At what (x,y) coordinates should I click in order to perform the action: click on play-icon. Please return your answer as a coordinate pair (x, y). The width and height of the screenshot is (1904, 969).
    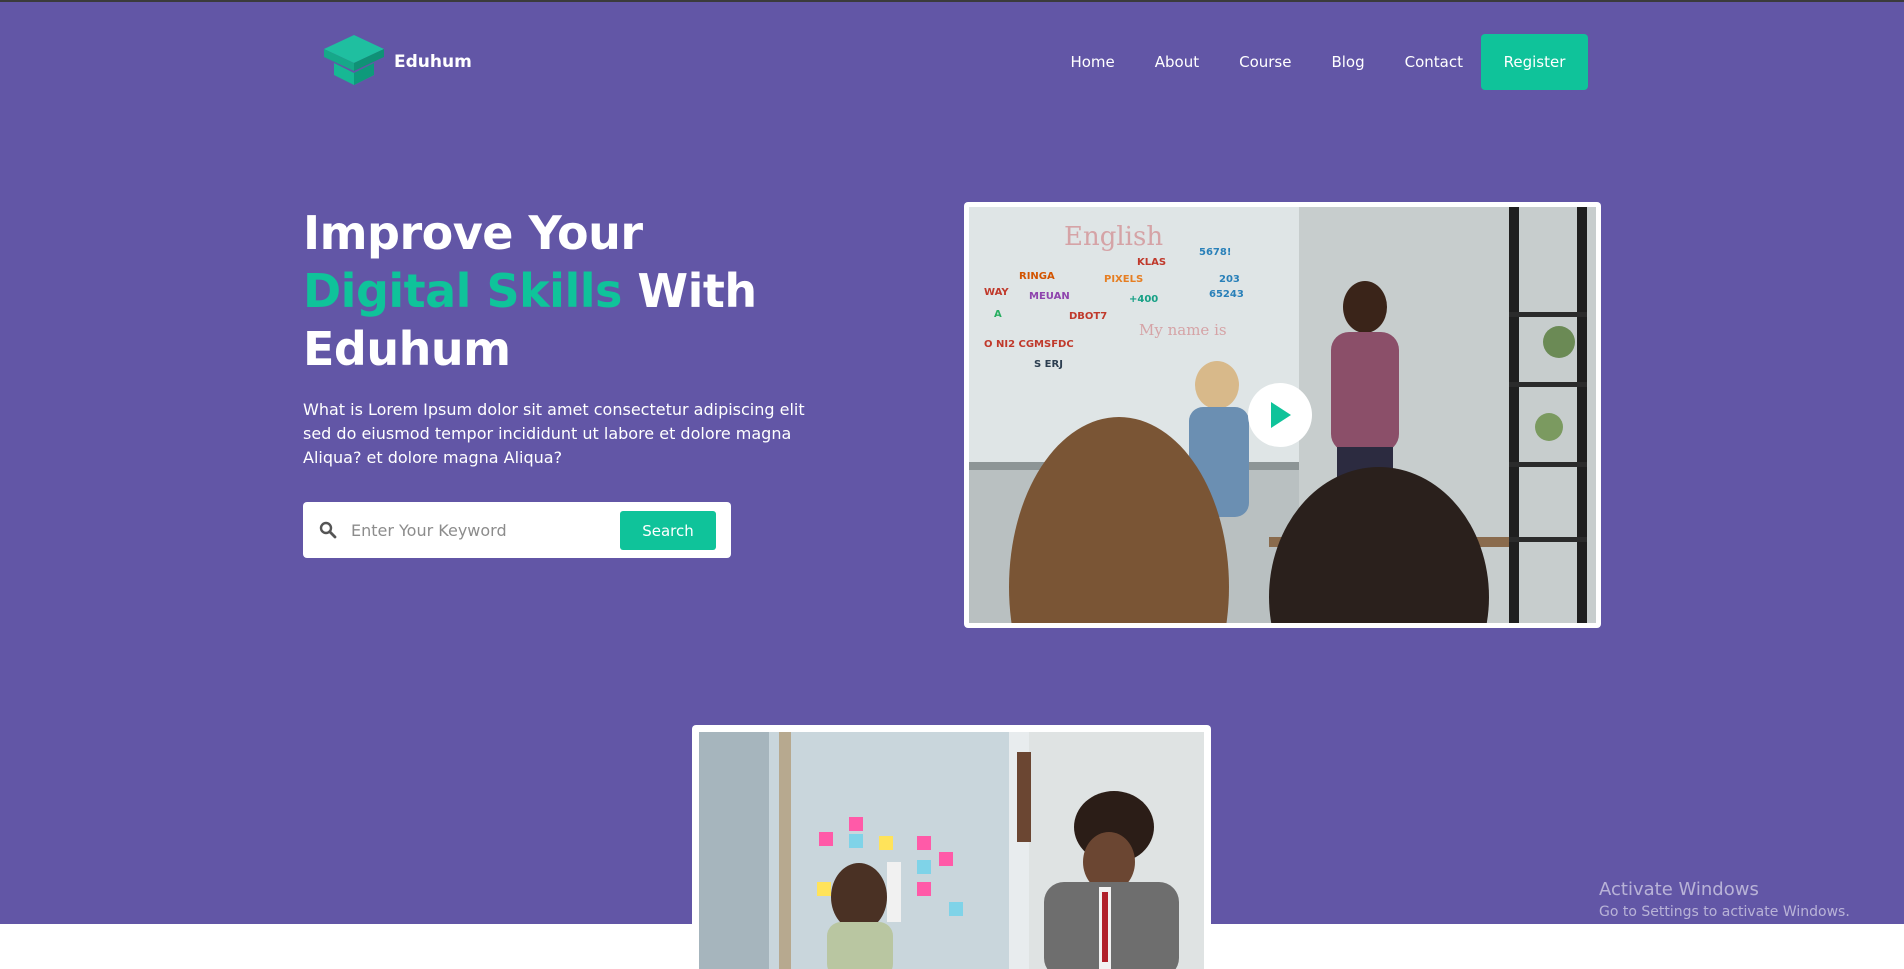
    Looking at the image, I should click on (1281, 415).